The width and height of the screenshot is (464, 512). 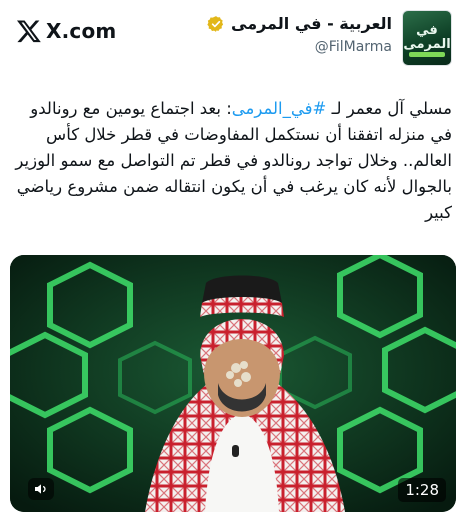 I want to click on author-block: العربية - في المرمى @FilMarma في المرمى, so click(x=329, y=38).